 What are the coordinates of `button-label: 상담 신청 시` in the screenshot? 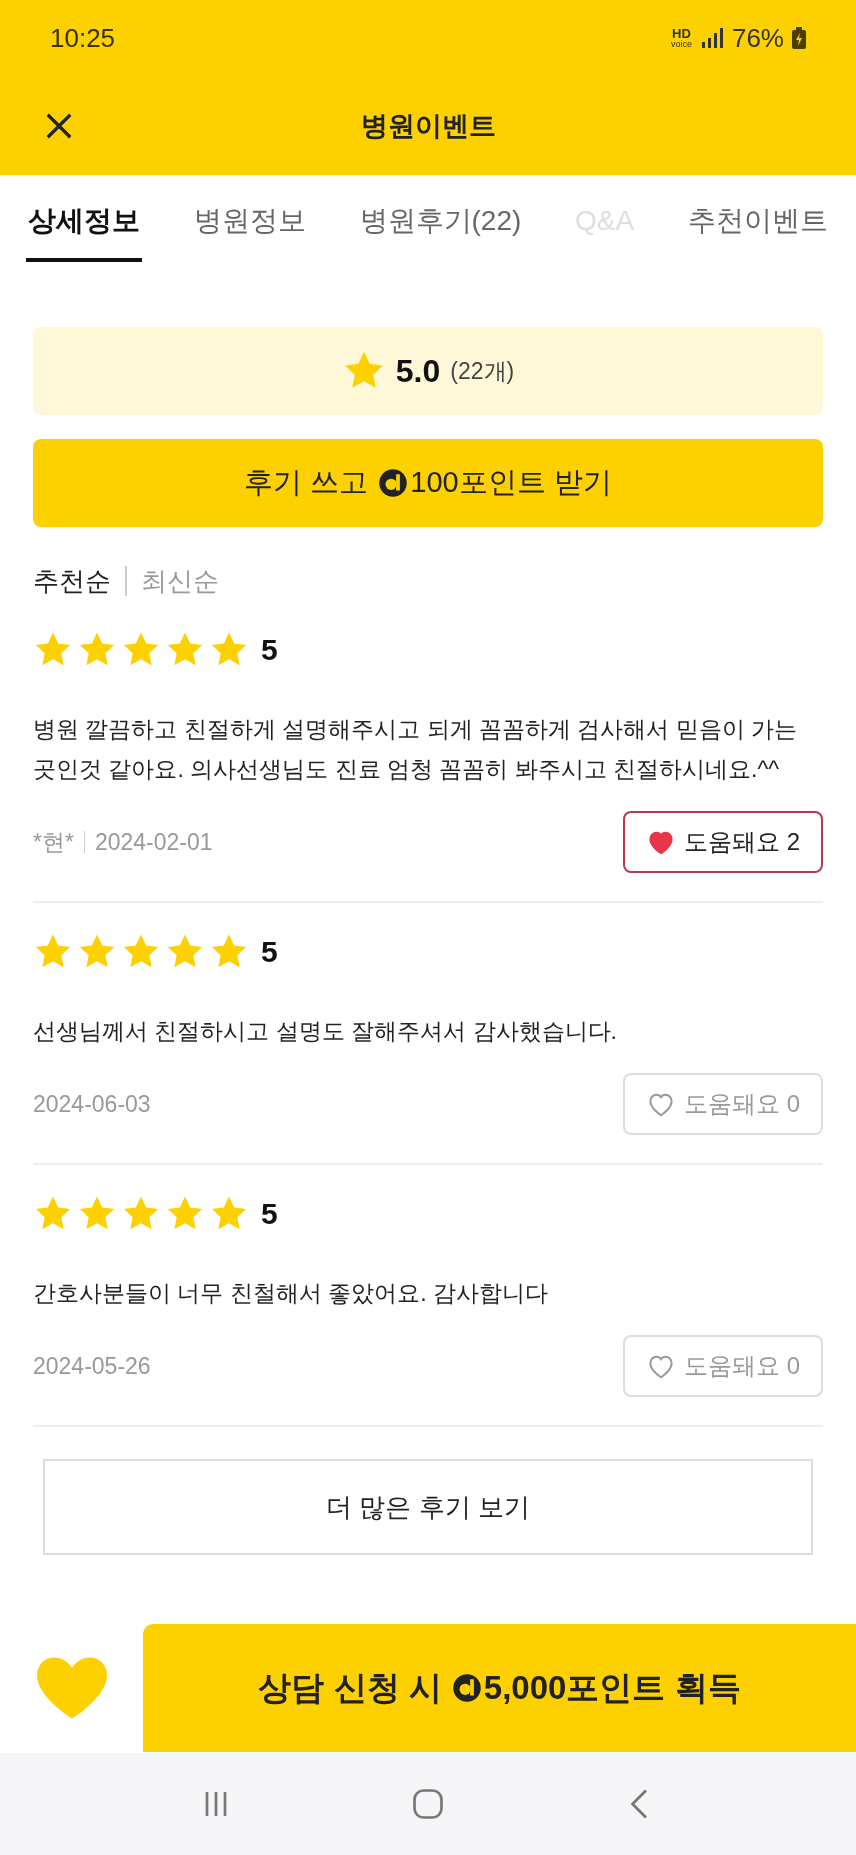 It's located at (350, 1687).